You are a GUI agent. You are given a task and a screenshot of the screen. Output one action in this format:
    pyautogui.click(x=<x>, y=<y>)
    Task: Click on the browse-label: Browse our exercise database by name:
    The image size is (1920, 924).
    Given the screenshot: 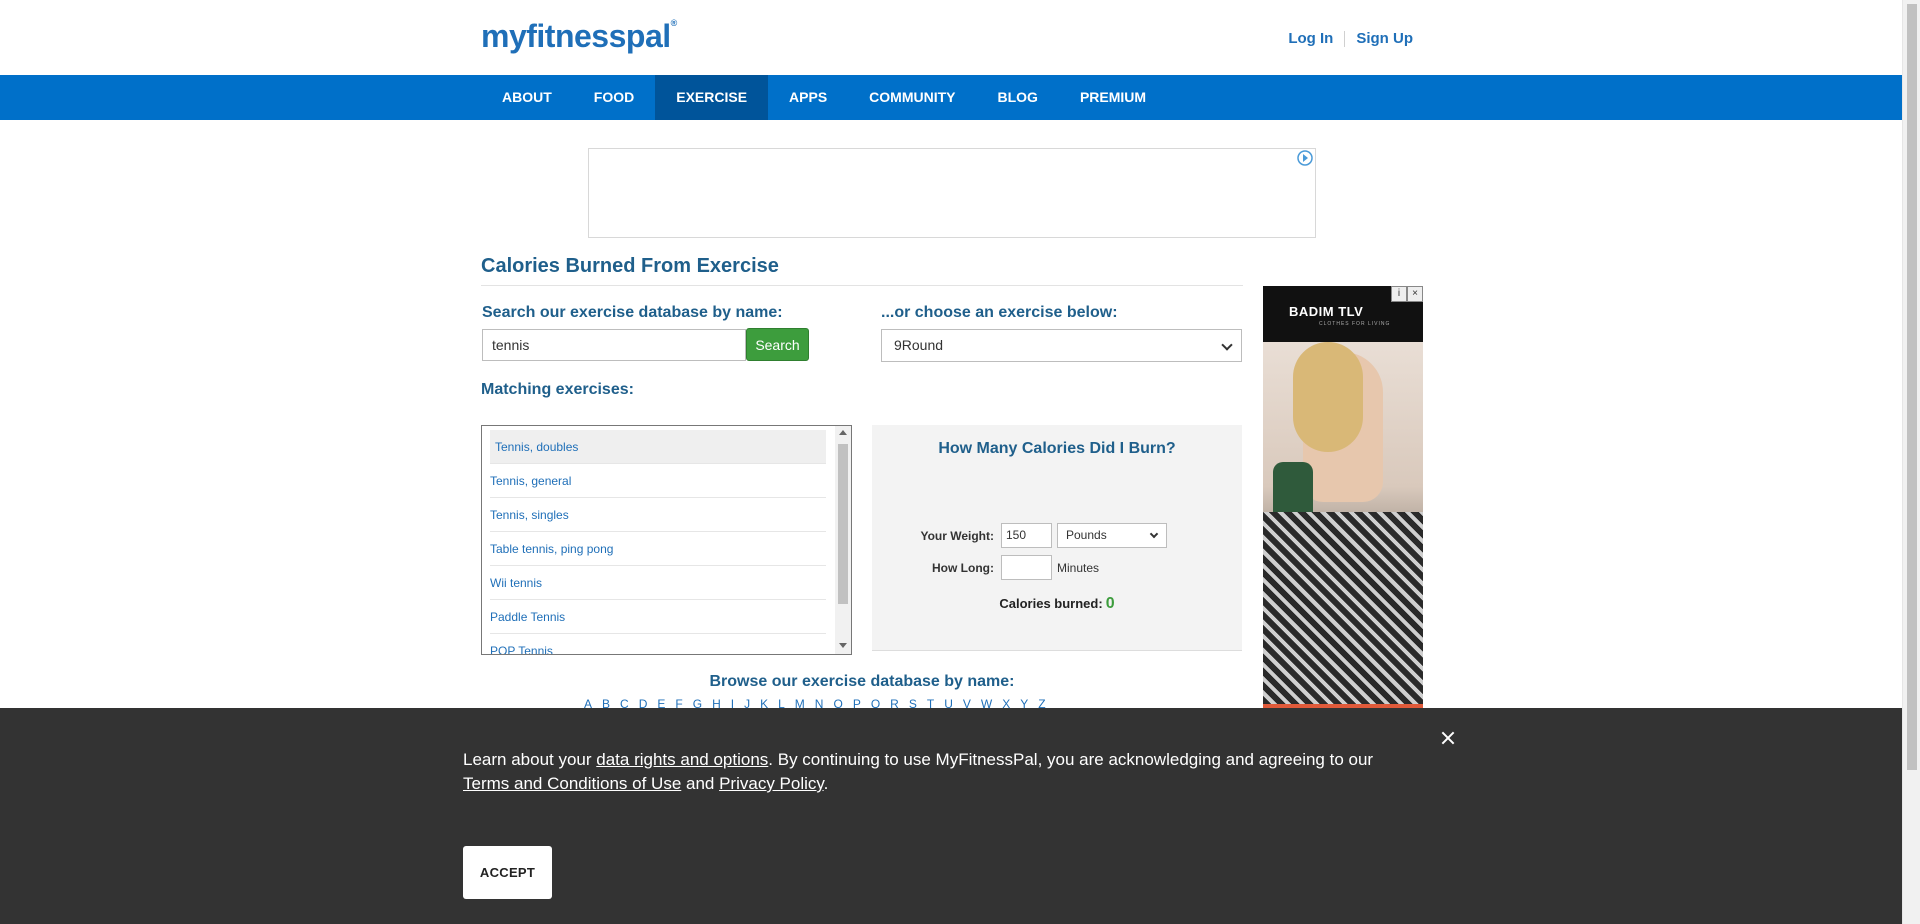 What is the action you would take?
    pyautogui.click(x=862, y=681)
    